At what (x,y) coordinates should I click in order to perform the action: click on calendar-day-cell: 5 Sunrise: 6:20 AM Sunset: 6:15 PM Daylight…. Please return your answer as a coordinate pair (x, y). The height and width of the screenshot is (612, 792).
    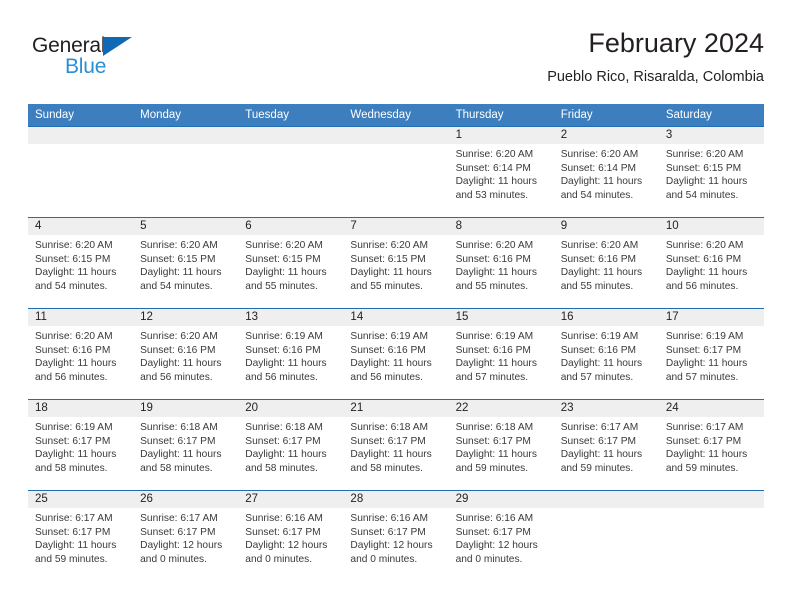
    Looking at the image, I should click on (186, 263).